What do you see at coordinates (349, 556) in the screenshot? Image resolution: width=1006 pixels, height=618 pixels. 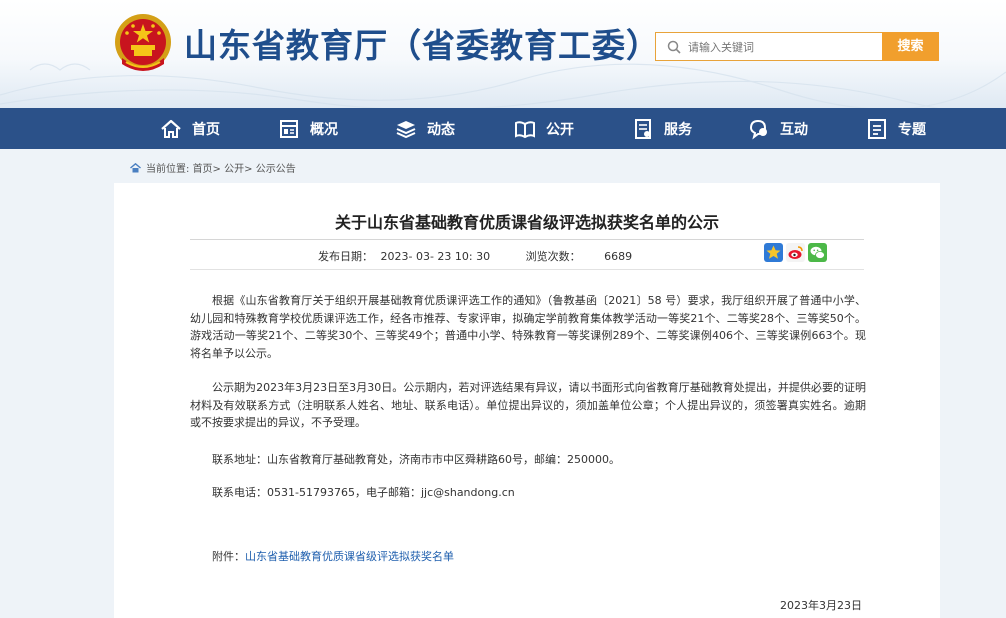 I see `attachment-link: 山东省基础教育优质课省级评选拟获奖名单` at bounding box center [349, 556].